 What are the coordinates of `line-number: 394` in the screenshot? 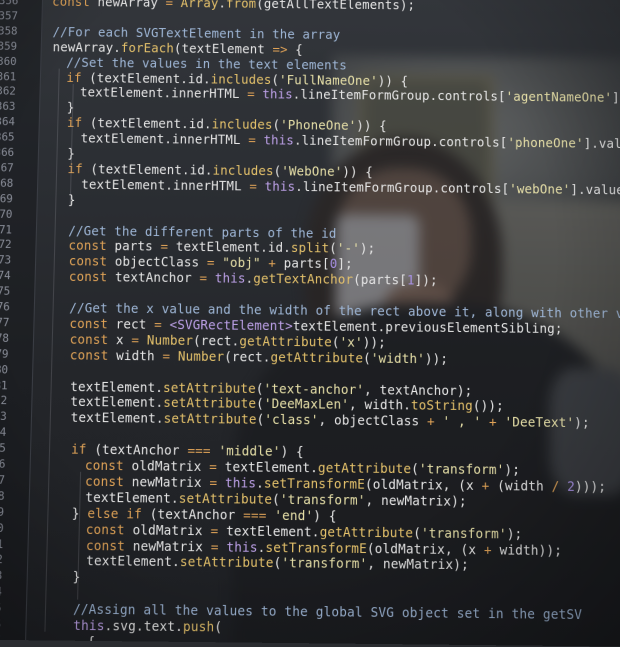 It's located at (1, 592).